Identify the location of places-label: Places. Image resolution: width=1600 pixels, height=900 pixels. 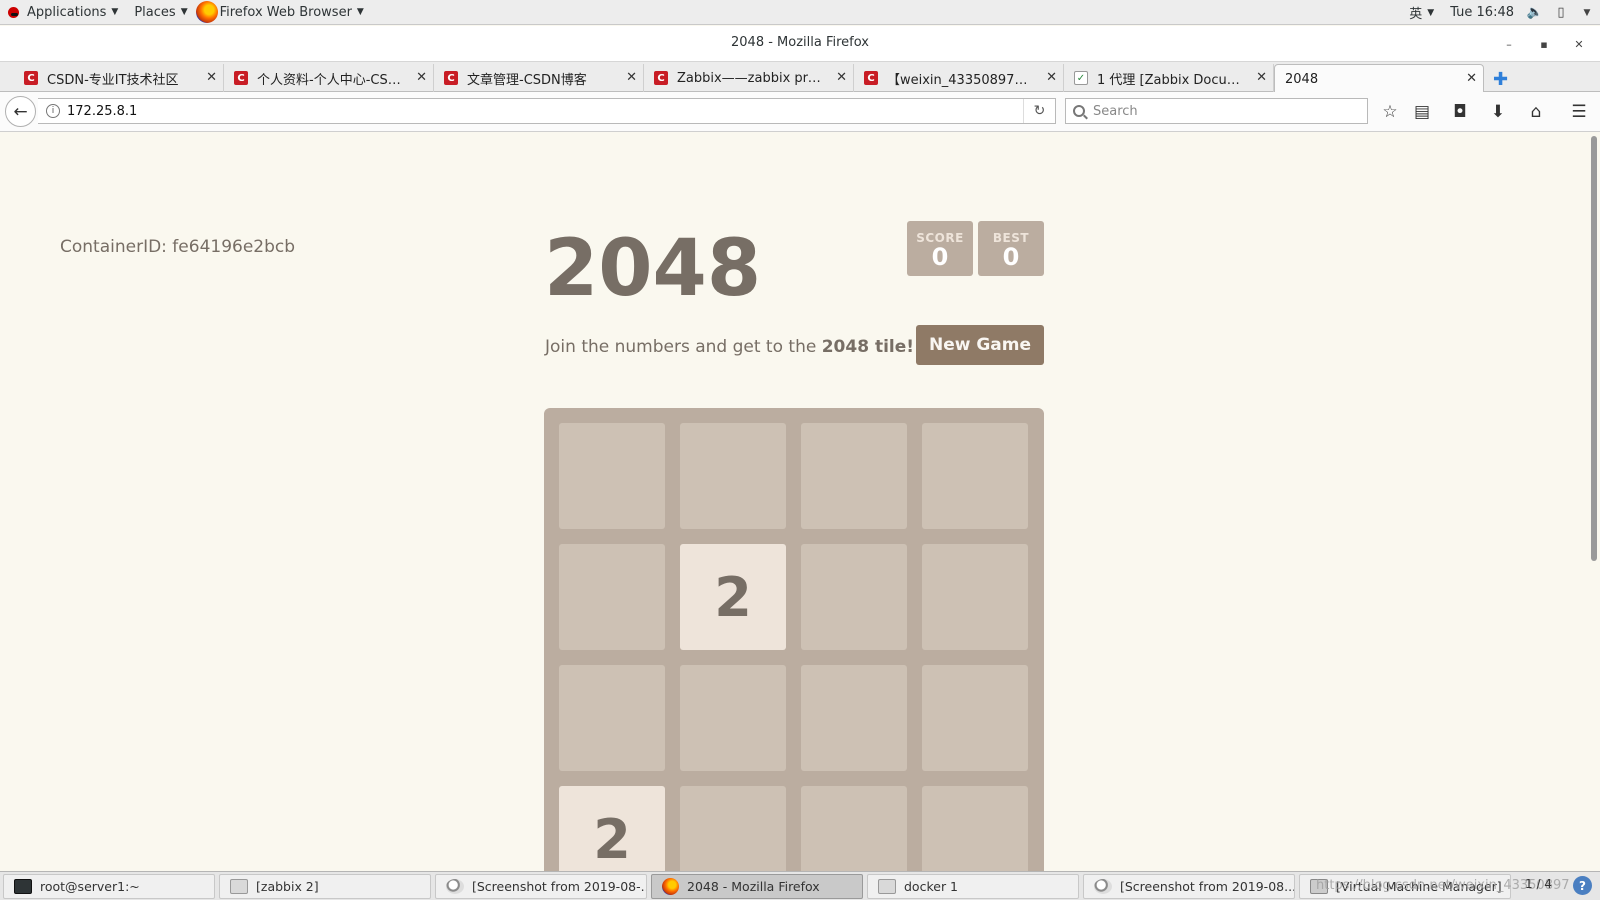
(155, 12).